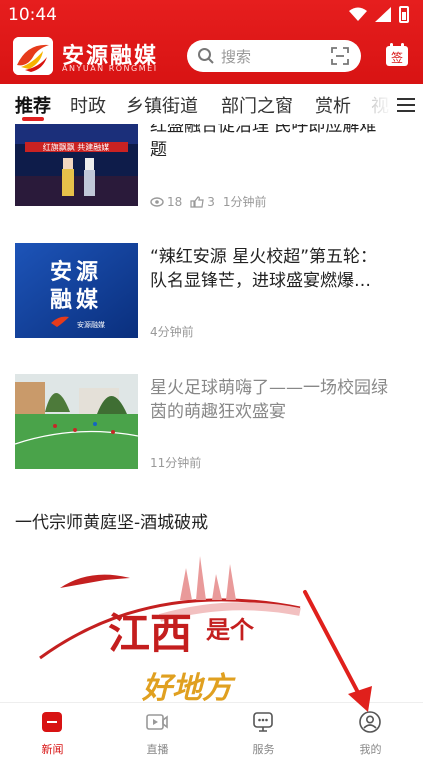 Image resolution: width=423 pixels, height=762 pixels. I want to click on news-time: 1分钟前, so click(244, 202).